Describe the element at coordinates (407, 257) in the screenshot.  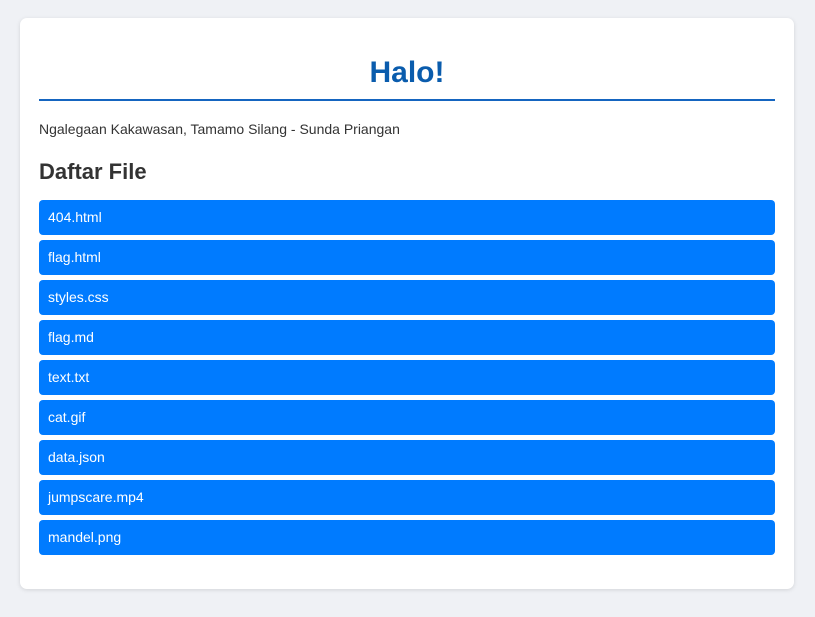
I see `file-link-flag-html: flag.html` at that location.